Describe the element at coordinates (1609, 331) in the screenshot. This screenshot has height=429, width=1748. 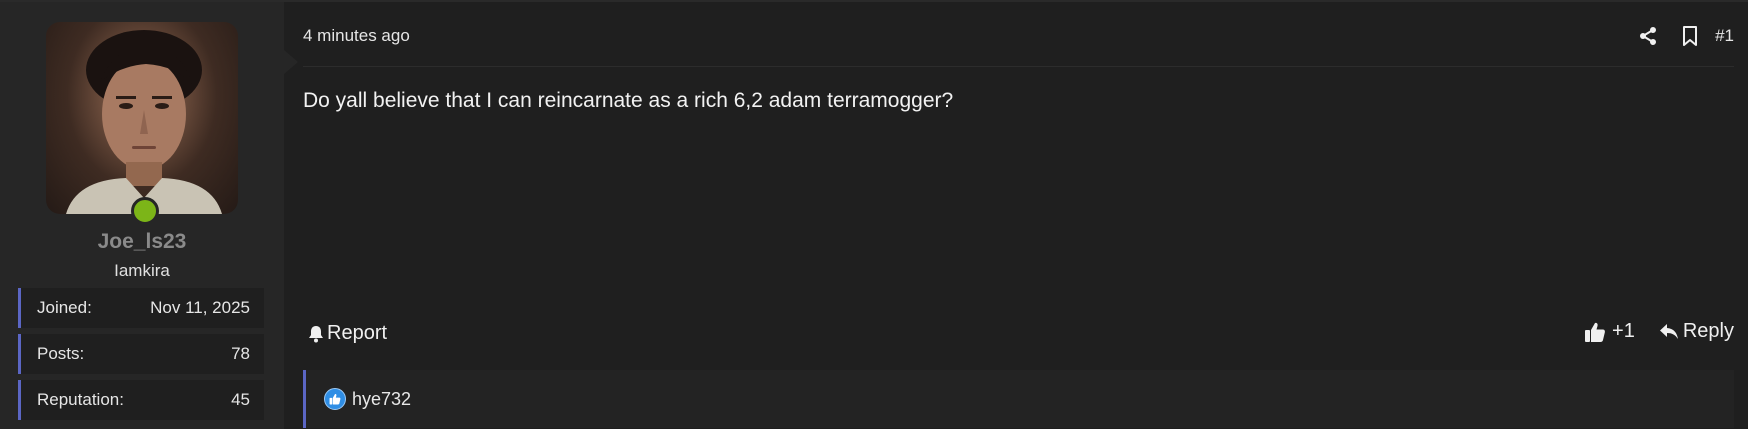
I see `like-button: +1` at that location.